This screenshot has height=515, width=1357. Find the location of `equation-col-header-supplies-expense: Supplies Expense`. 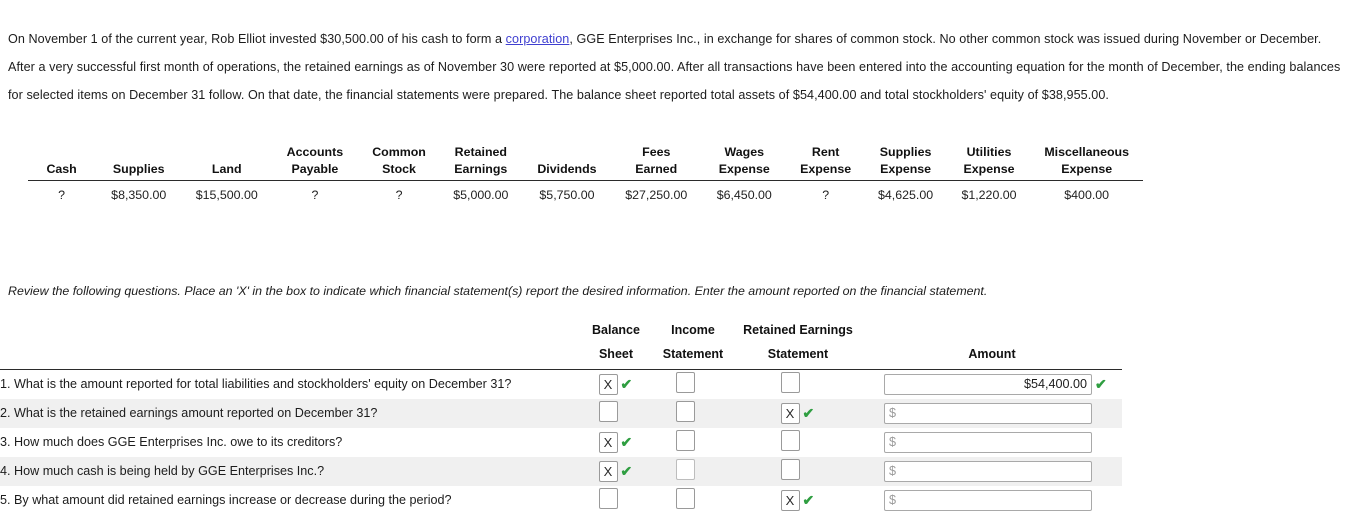

equation-col-header-supplies-expense: Supplies Expense is located at coordinates (905, 162).